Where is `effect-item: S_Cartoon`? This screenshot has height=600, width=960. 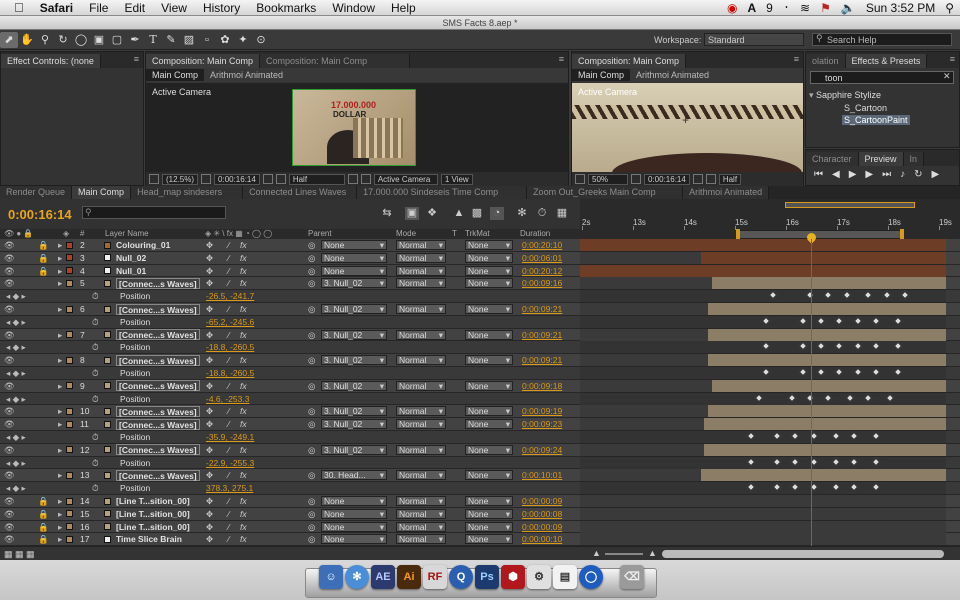
effect-item: S_Cartoon is located at coordinates (865, 108).